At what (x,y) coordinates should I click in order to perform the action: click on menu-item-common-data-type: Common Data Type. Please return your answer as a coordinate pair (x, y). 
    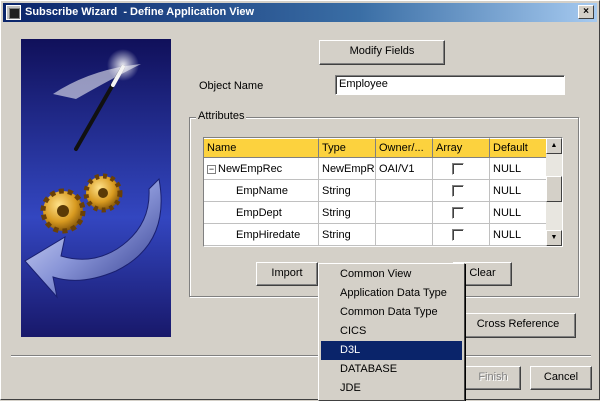
    Looking at the image, I should click on (391, 312).